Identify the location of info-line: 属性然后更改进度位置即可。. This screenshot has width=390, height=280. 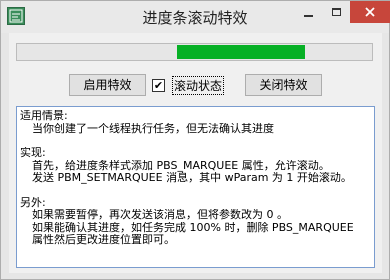
(103, 240).